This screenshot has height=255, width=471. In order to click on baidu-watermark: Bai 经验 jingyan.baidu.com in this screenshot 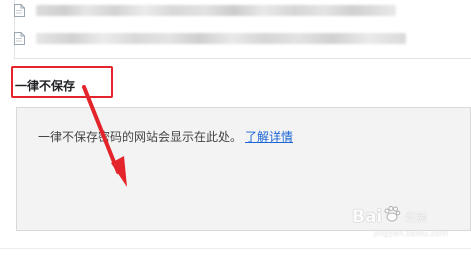, I will do `click(407, 228)`.